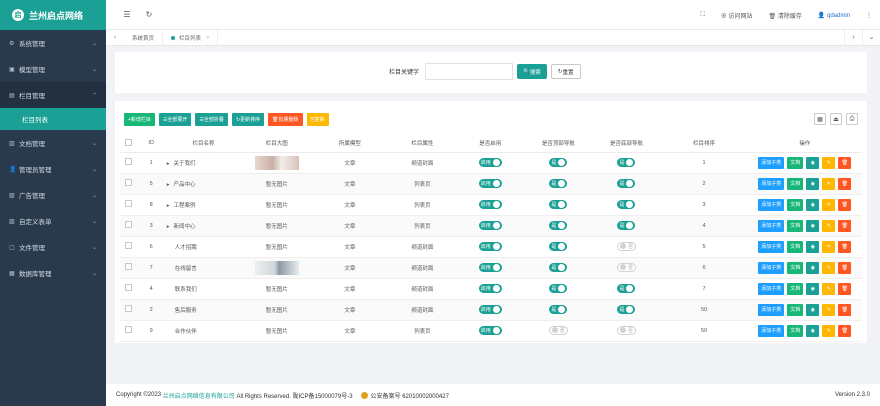 The image size is (880, 406). I want to click on sidebar-item-5: 👤 管理员管理 ⌄, so click(53, 169).